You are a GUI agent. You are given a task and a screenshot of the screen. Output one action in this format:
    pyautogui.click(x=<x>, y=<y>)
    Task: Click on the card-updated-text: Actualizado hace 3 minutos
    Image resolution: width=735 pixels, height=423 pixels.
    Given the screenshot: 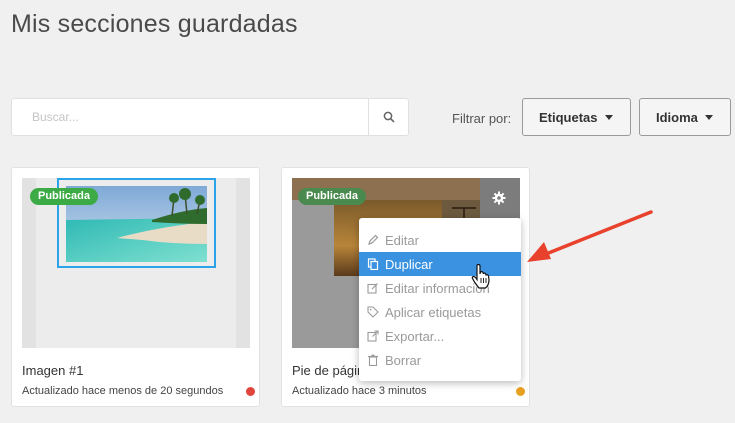 What is the action you would take?
    pyautogui.click(x=359, y=391)
    